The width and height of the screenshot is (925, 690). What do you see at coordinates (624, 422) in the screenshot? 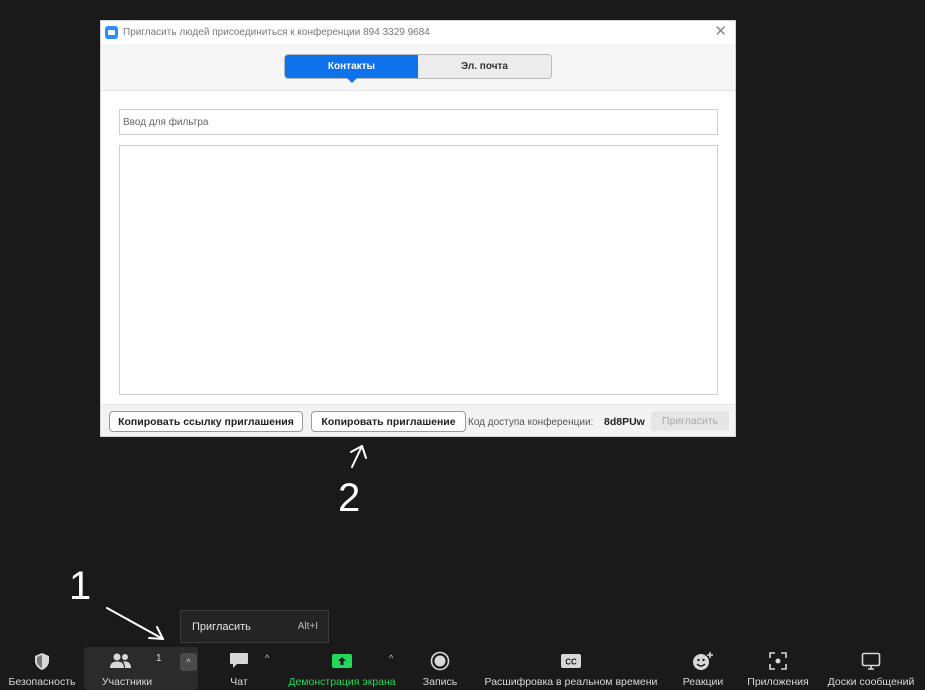
I see `access-code-value: 8d8PUw` at bounding box center [624, 422].